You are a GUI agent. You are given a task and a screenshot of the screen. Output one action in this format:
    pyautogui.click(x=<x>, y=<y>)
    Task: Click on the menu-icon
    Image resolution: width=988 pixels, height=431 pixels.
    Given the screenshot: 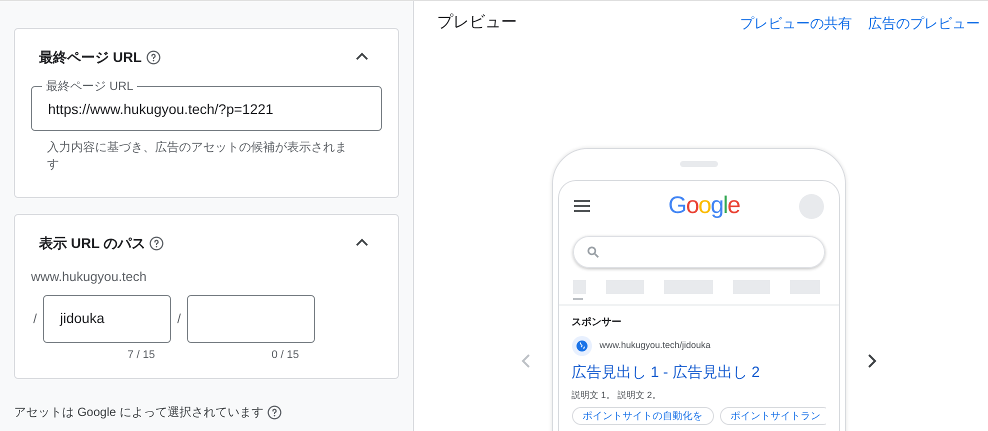 What is the action you would take?
    pyautogui.click(x=581, y=206)
    